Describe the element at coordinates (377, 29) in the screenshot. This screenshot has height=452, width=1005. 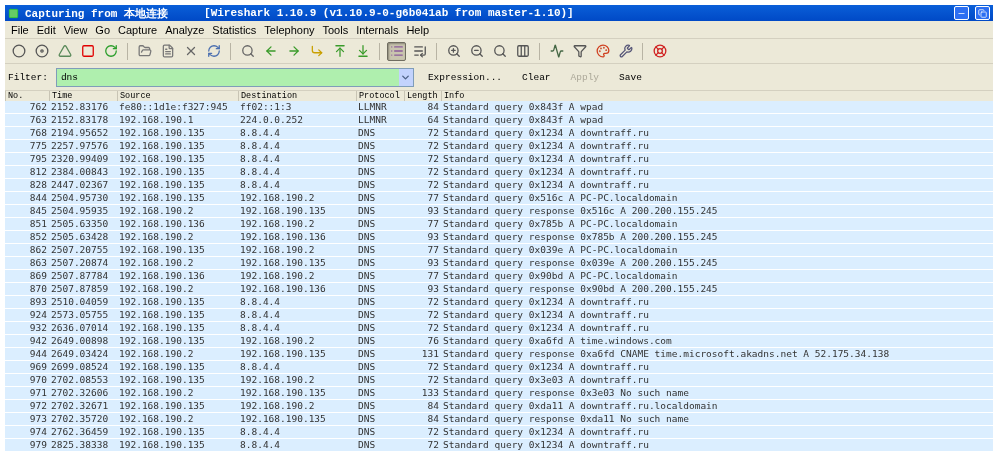
I see `menu-item: Internals` at that location.